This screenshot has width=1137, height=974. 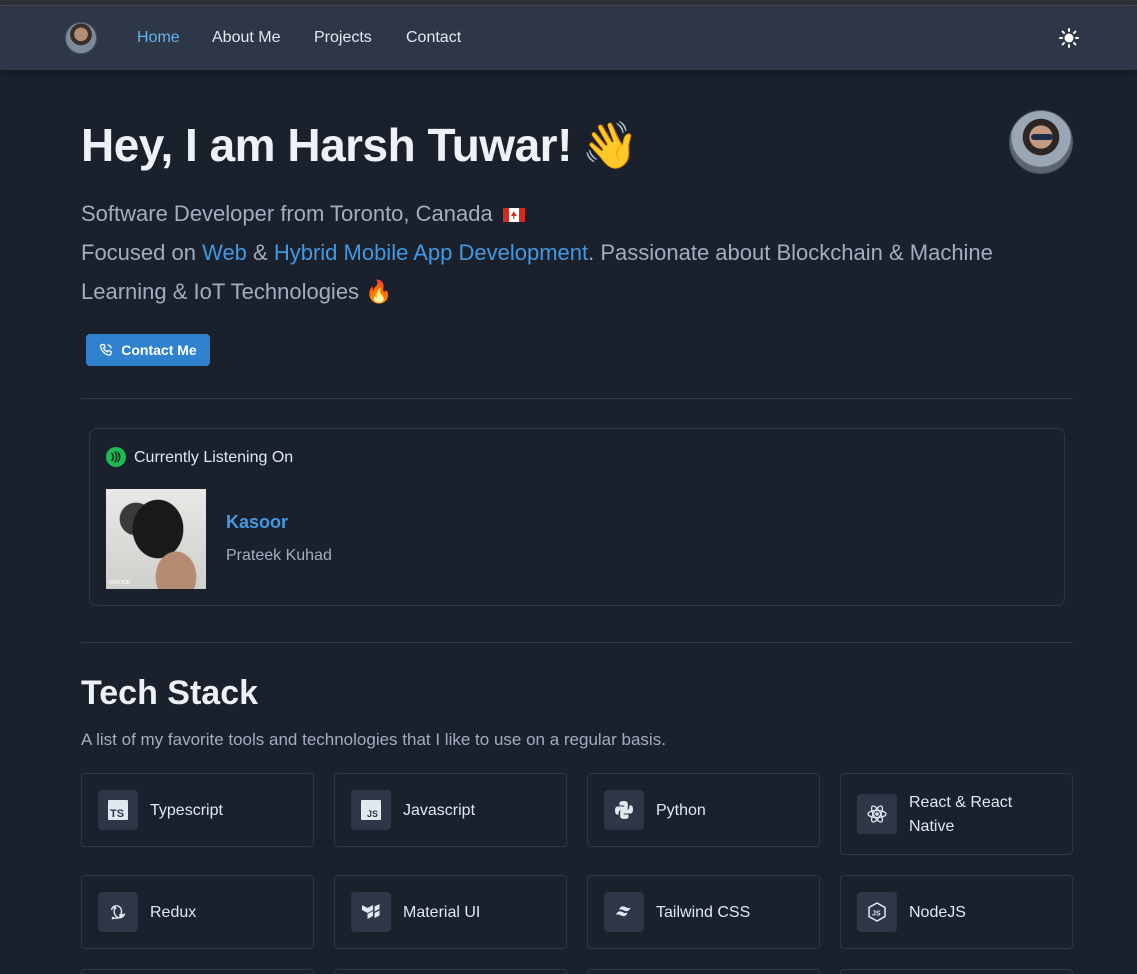 What do you see at coordinates (170, 693) in the screenshot?
I see `tech-stack-title: Tech Stack` at bounding box center [170, 693].